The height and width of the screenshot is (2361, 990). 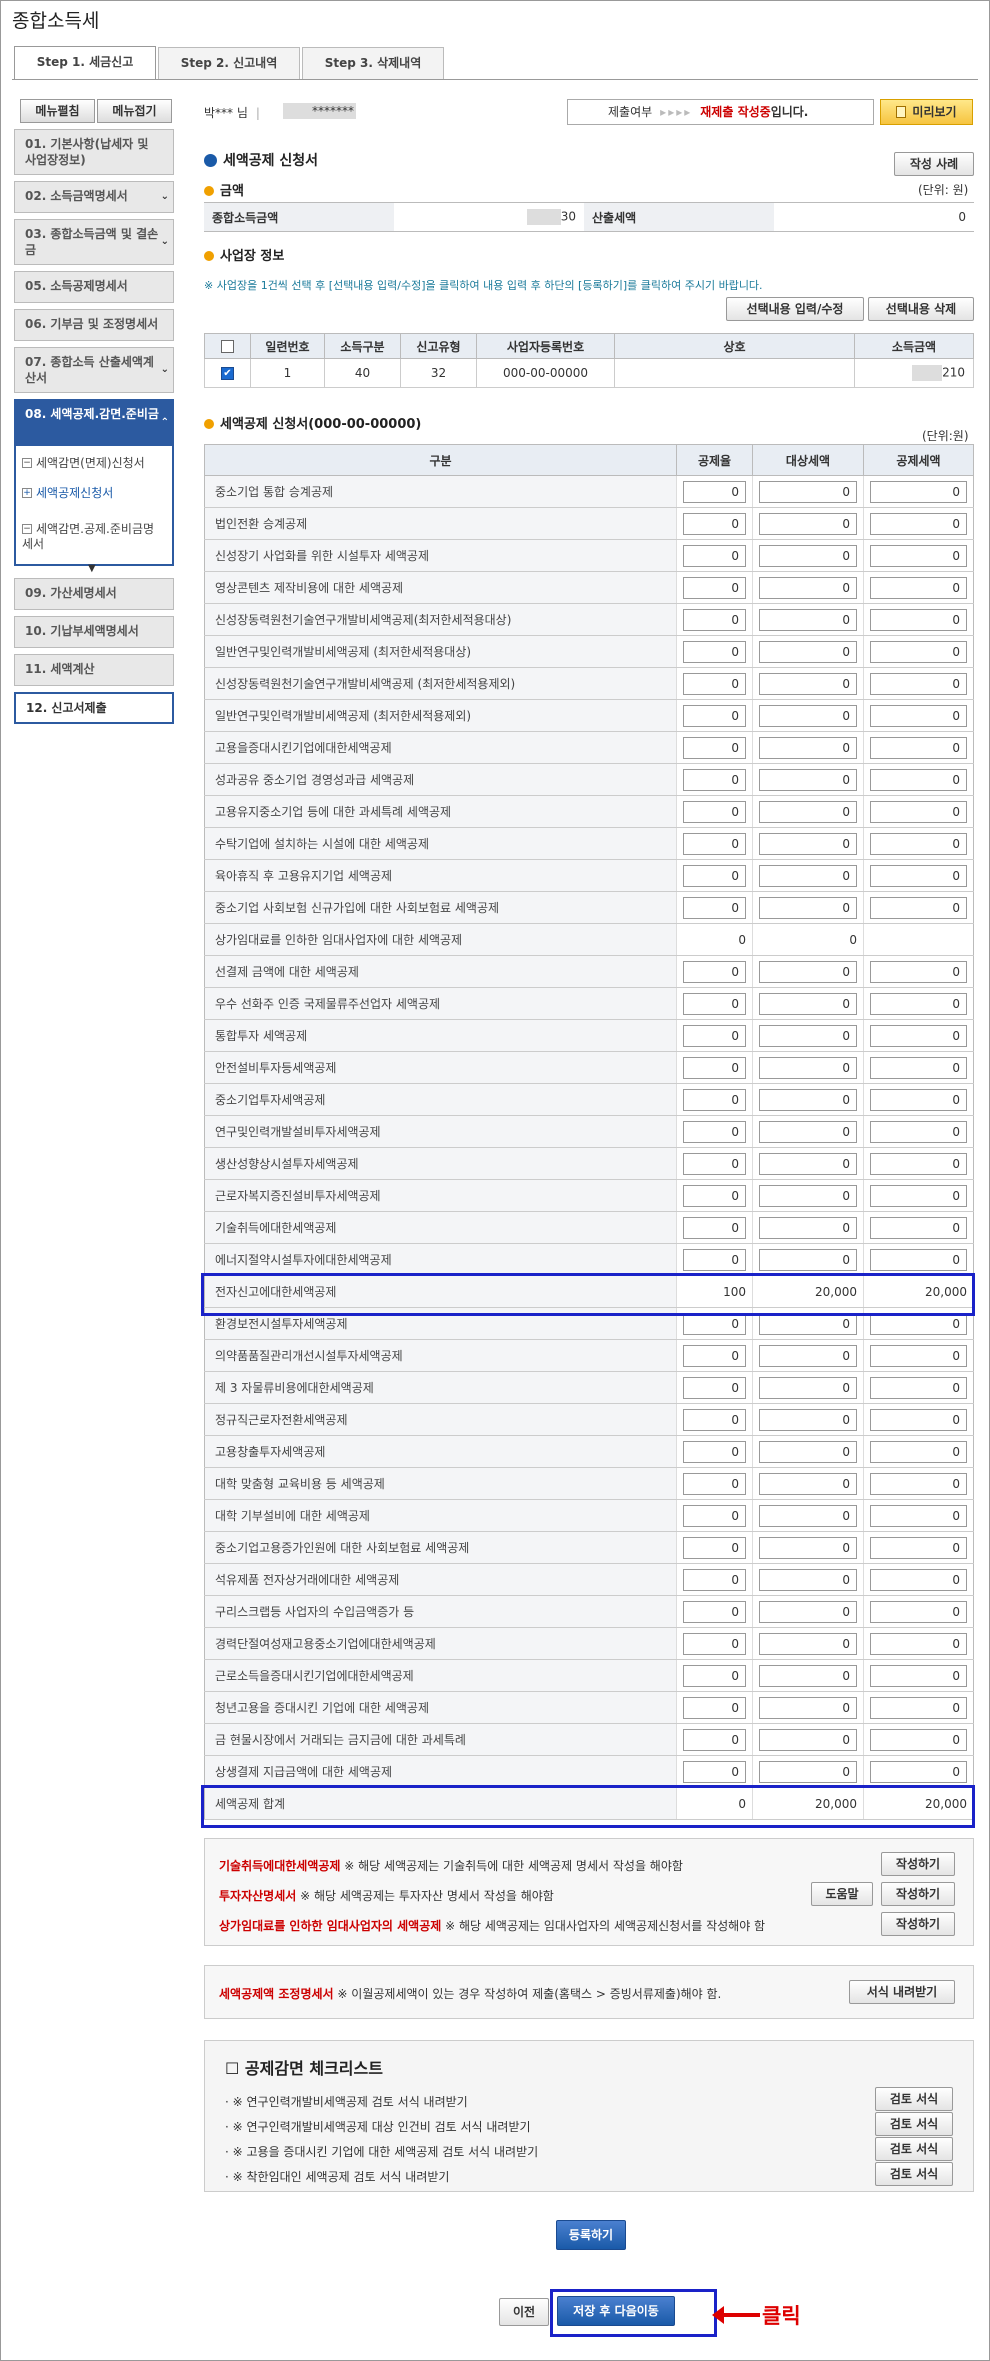 What do you see at coordinates (94, 423) in the screenshot?
I see `menu-item-08: 08. 세액공제.감면.준비금 ⌃` at bounding box center [94, 423].